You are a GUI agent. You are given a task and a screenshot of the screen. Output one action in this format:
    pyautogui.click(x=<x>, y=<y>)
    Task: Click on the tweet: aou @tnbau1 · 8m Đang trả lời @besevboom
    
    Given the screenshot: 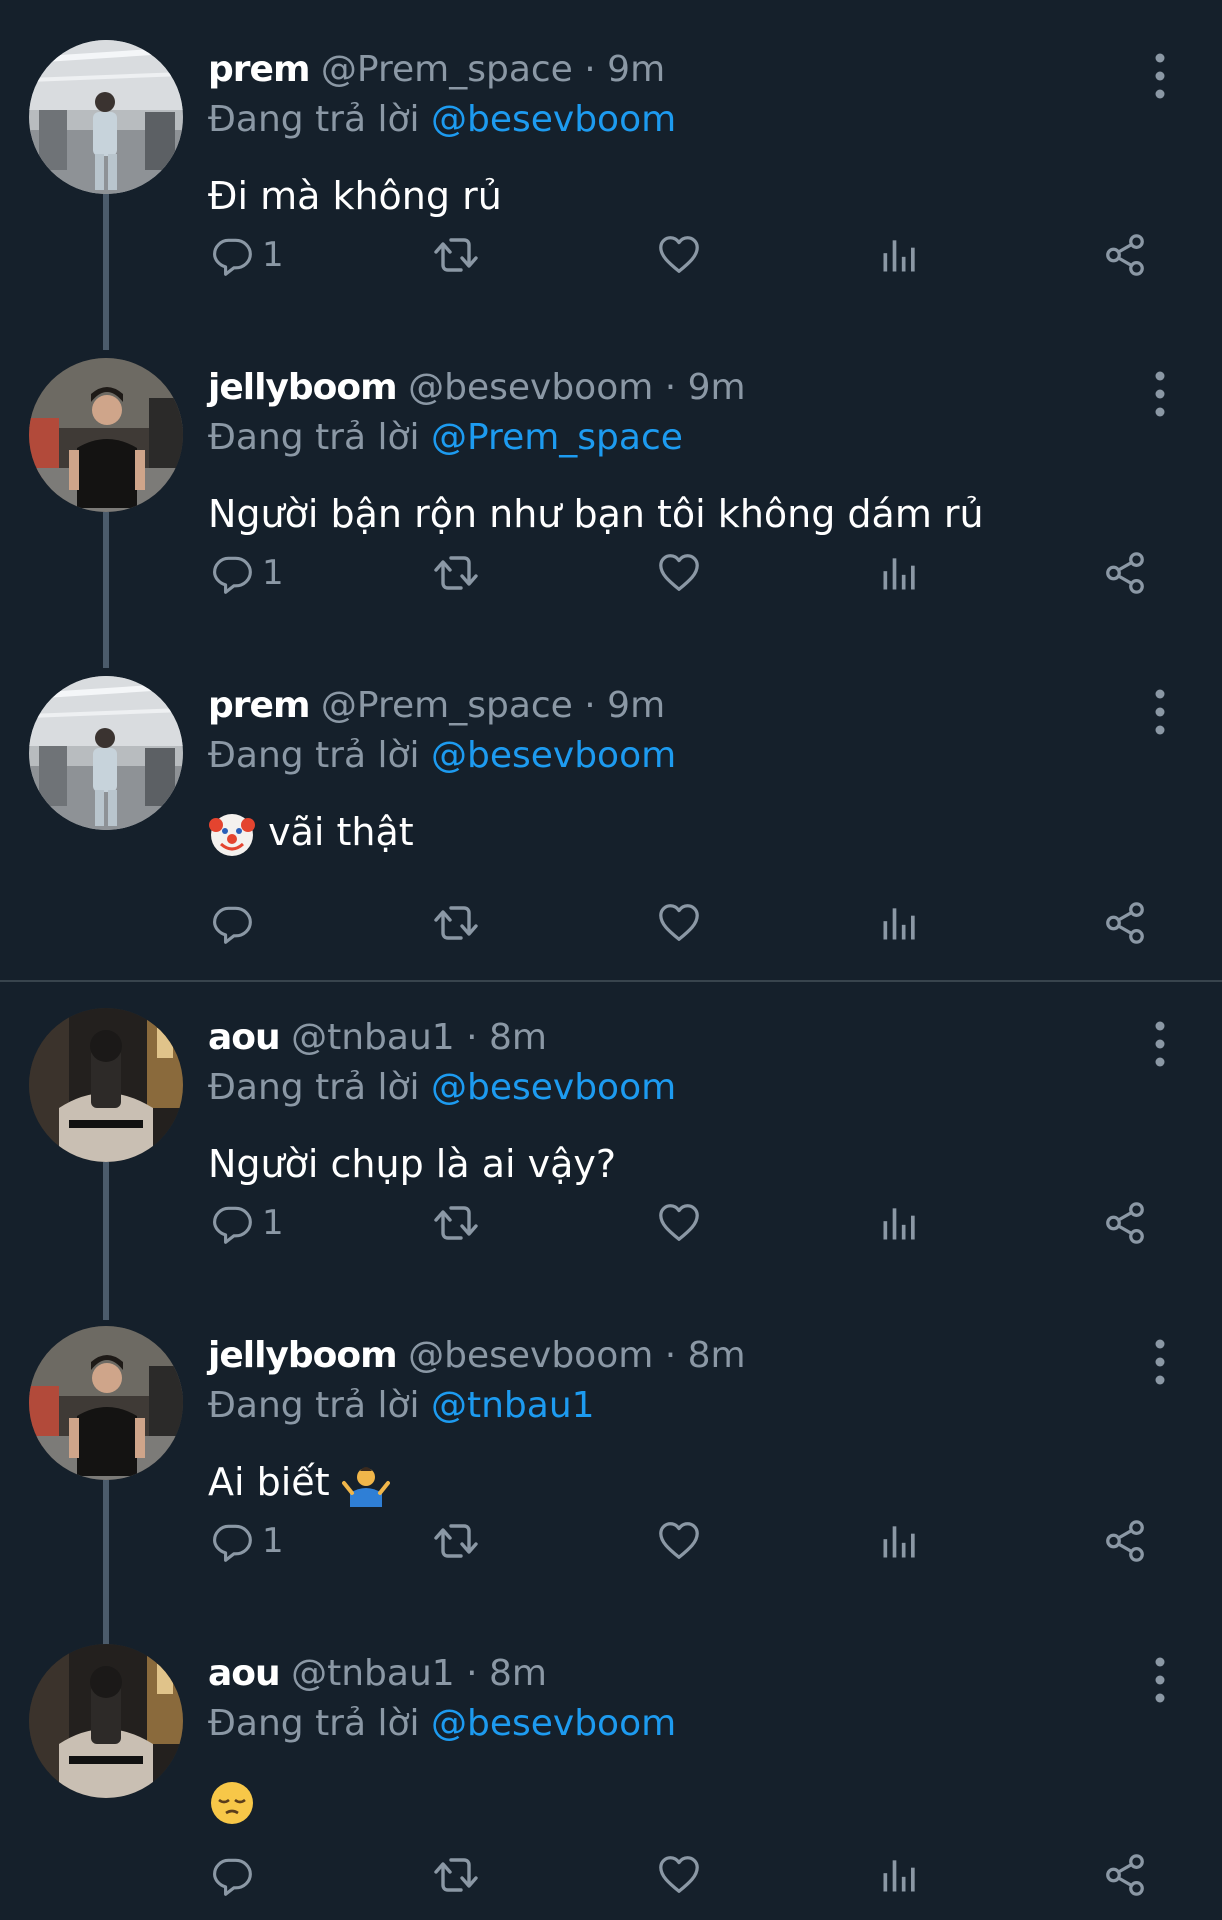 What is the action you would take?
    pyautogui.click(x=611, y=1782)
    